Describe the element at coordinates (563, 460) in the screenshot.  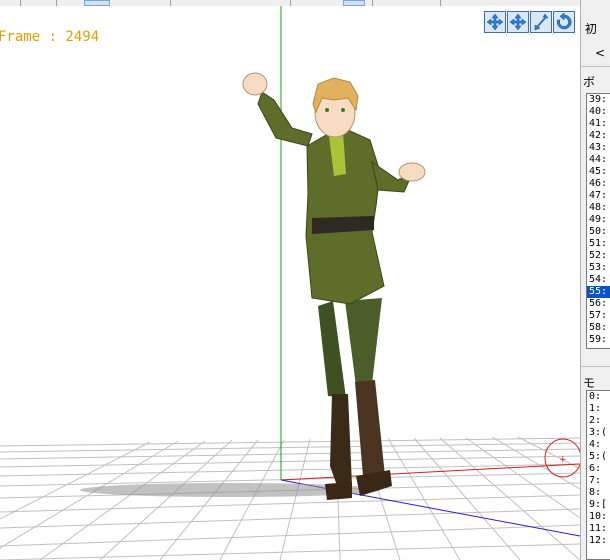
I see `camera-target-mark: +` at that location.